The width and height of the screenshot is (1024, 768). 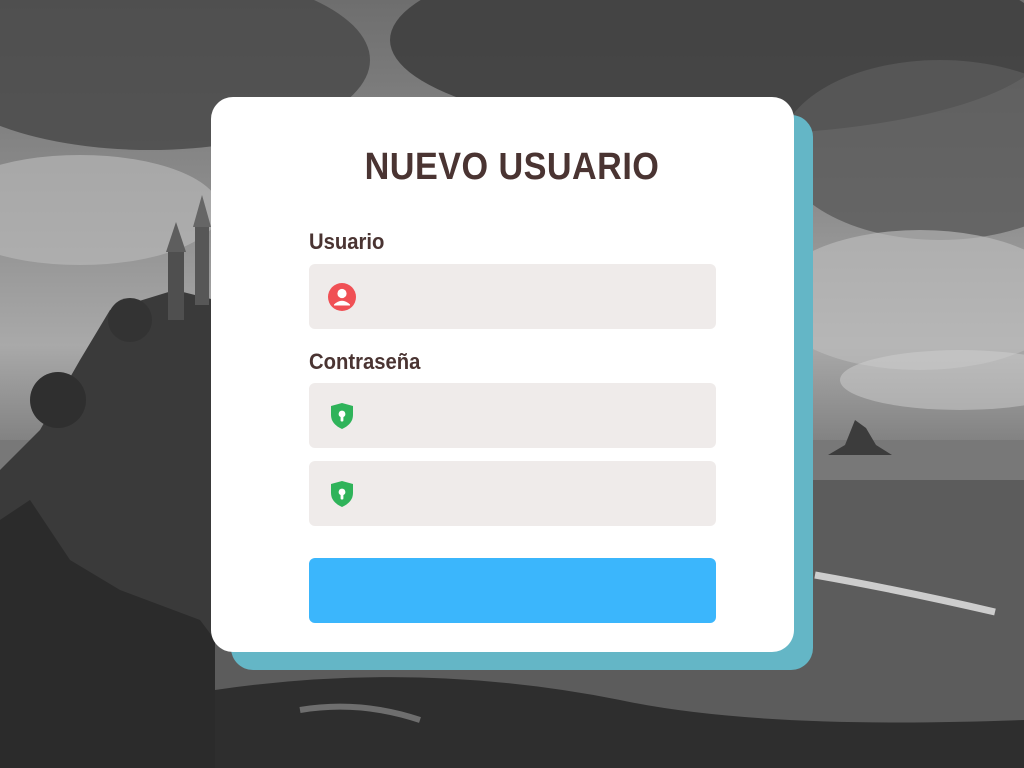 What do you see at coordinates (512, 590) in the screenshot?
I see `submit-button` at bounding box center [512, 590].